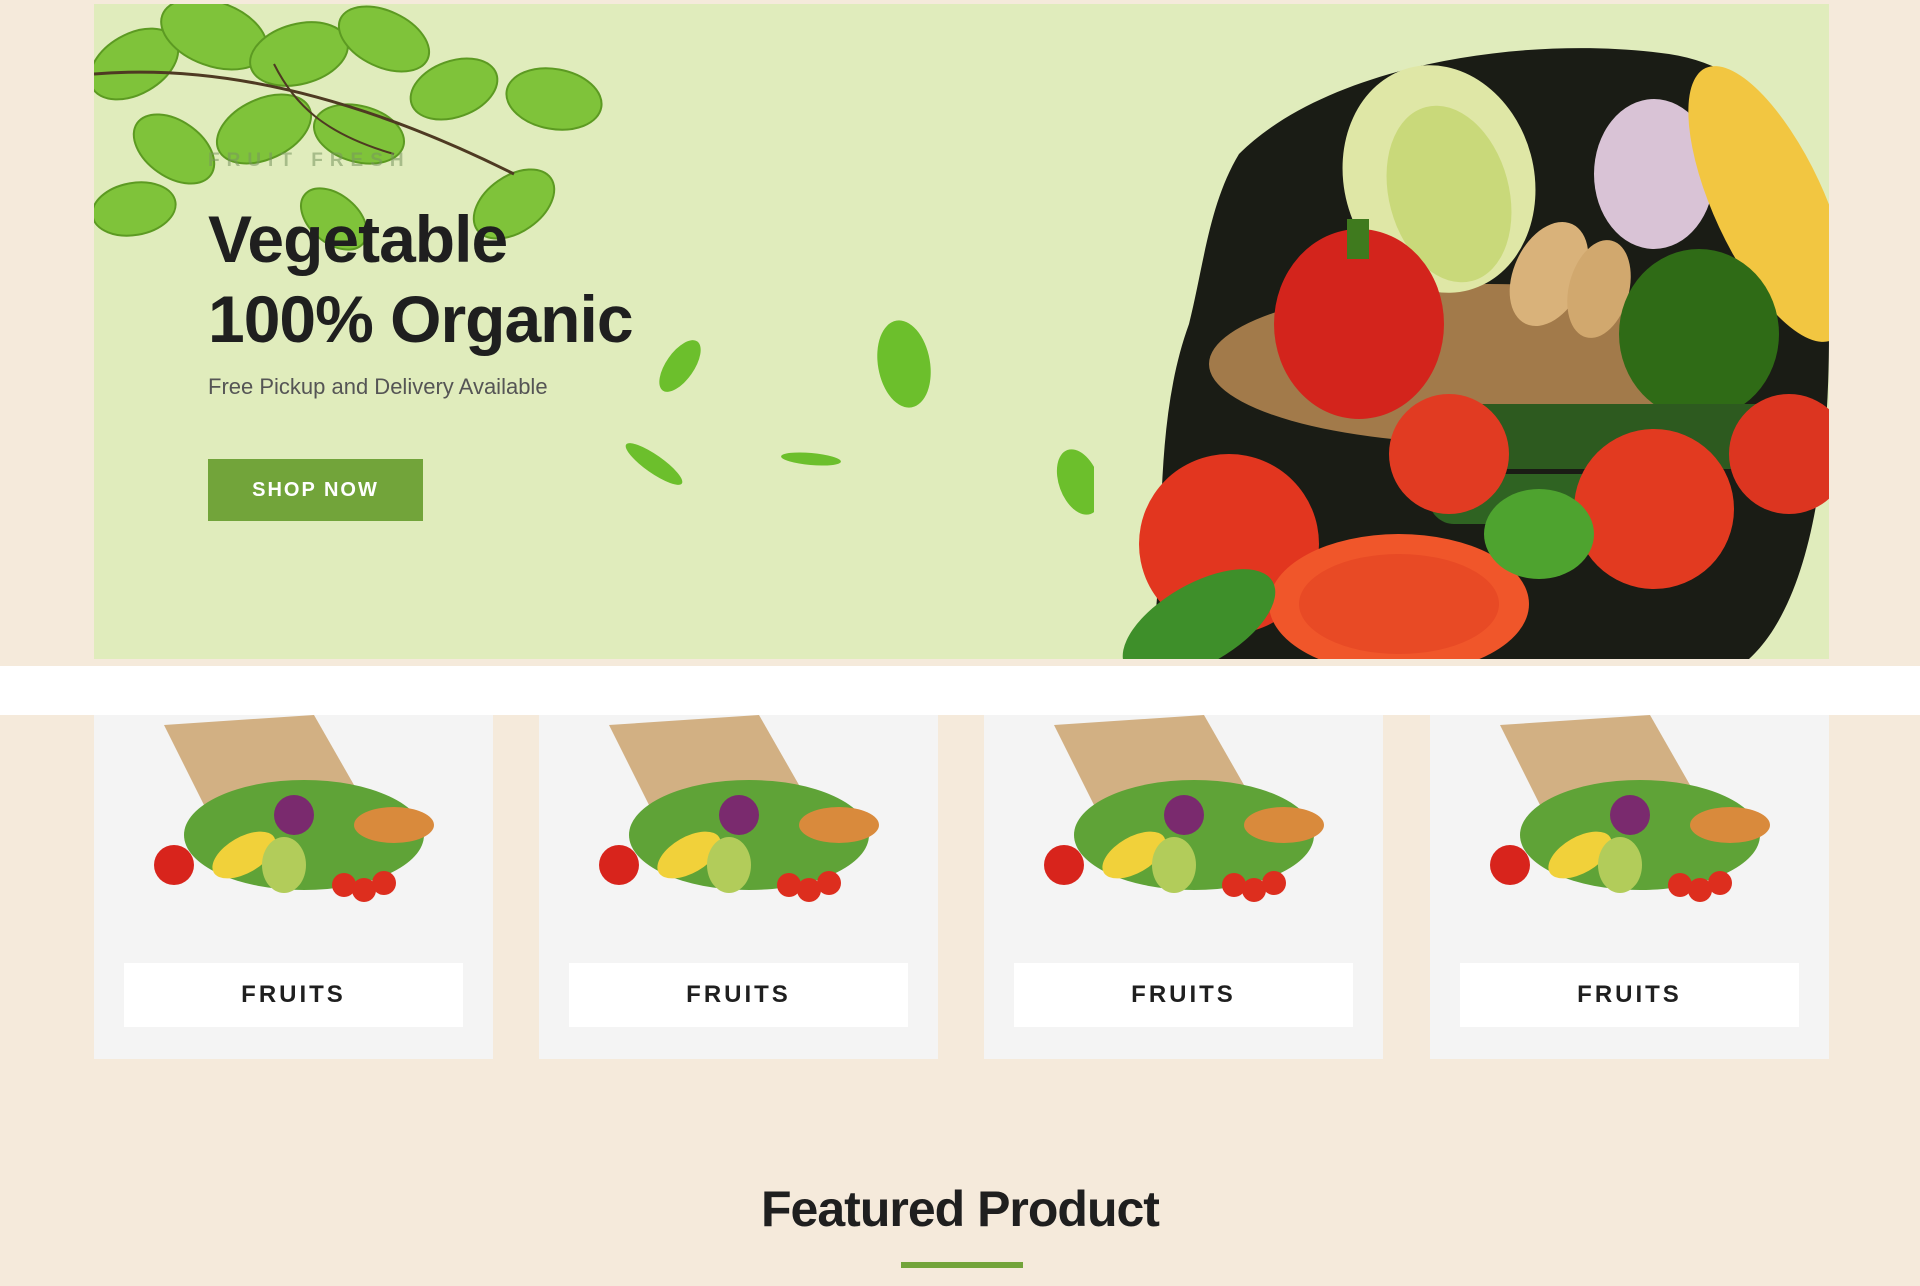 This screenshot has width=1920, height=1286. I want to click on hero-kicker: Fruit Fresh, so click(309, 160).